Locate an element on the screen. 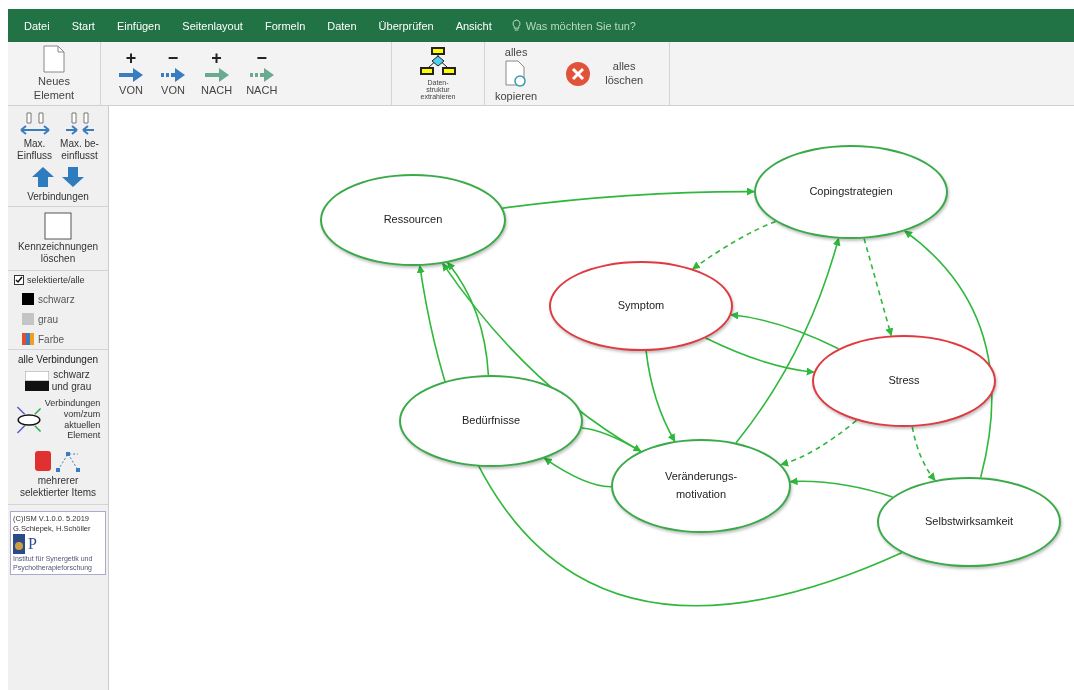 This screenshot has height=690, width=1074. menu-tab: Daten is located at coordinates (342, 25).